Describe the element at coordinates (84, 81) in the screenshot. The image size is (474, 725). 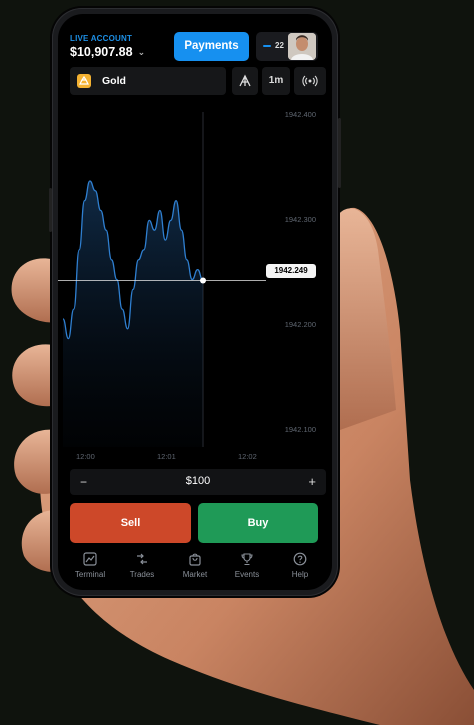
I see `gold-icon` at that location.